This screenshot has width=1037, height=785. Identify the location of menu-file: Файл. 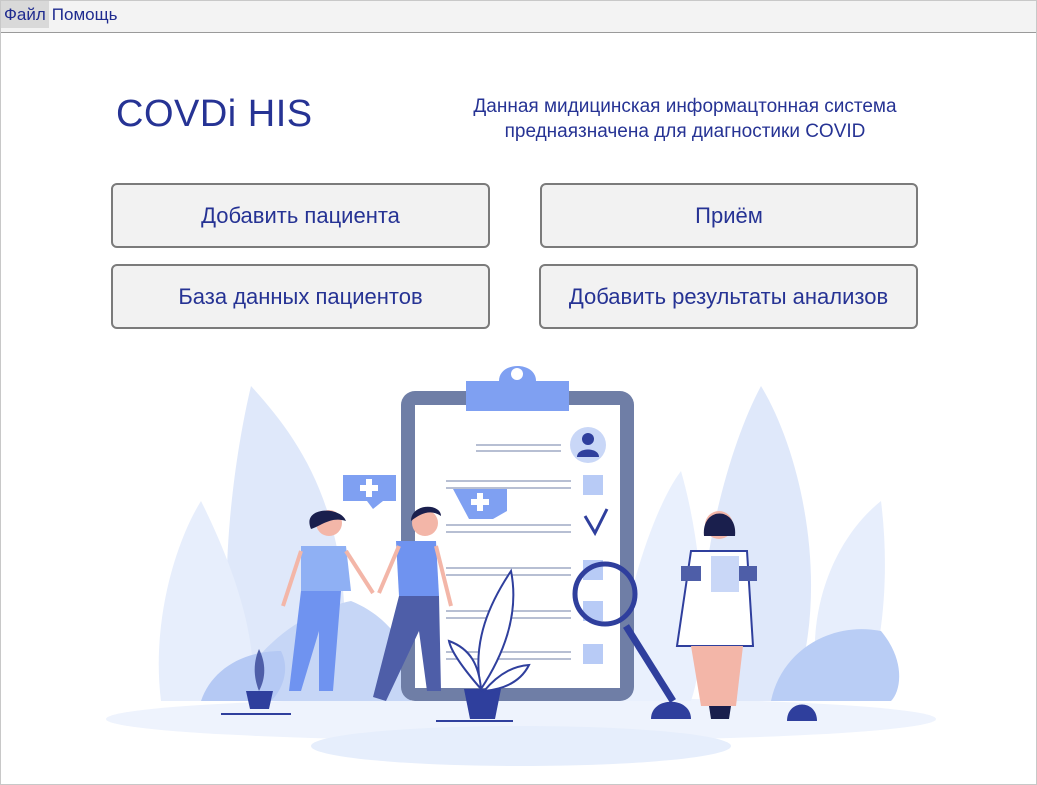
(25, 14).